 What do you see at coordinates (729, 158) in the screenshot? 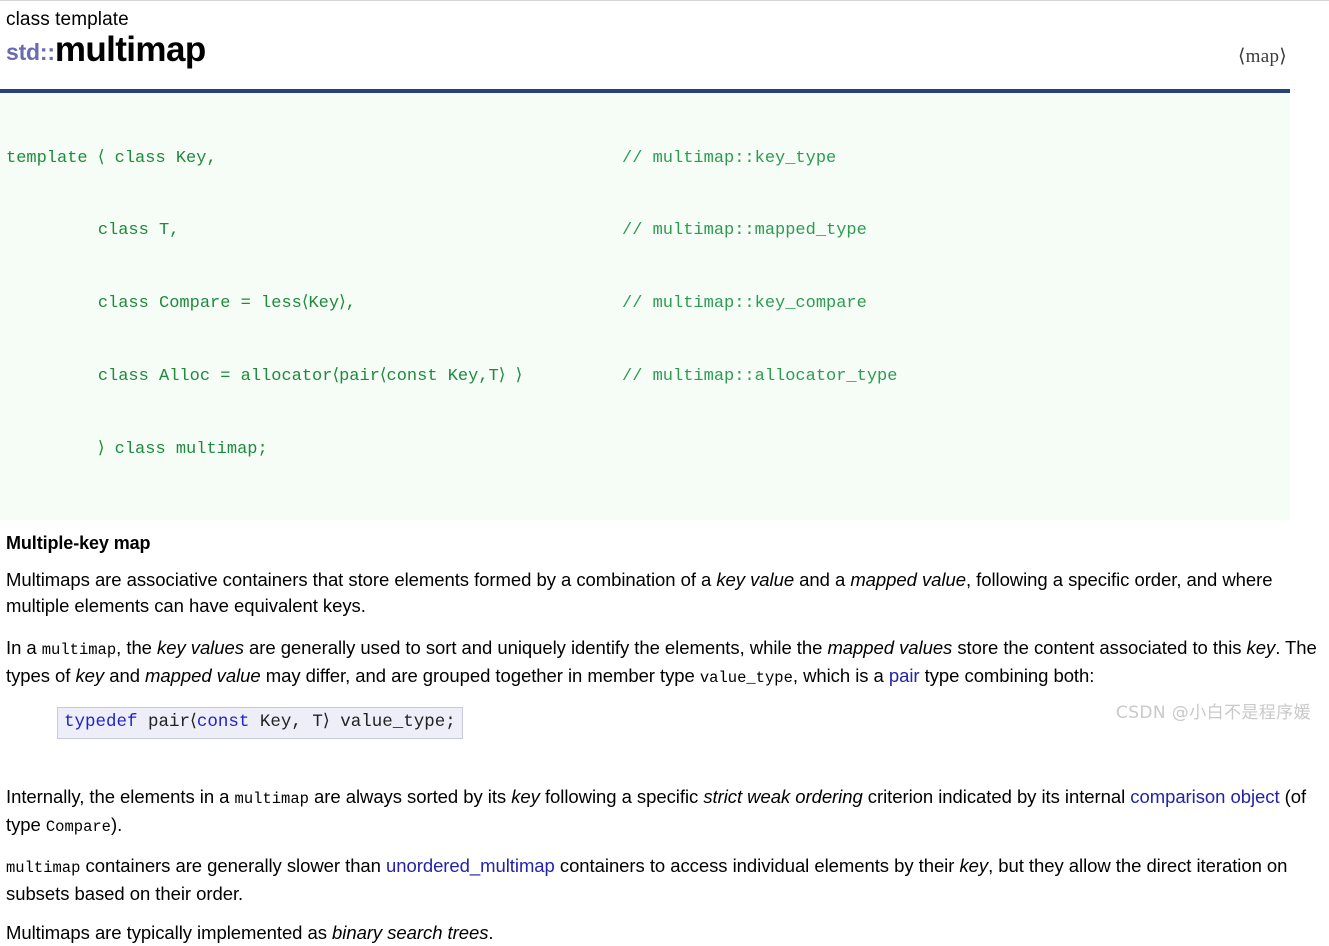
I see `prototype-comment: // multimap::key_type` at bounding box center [729, 158].